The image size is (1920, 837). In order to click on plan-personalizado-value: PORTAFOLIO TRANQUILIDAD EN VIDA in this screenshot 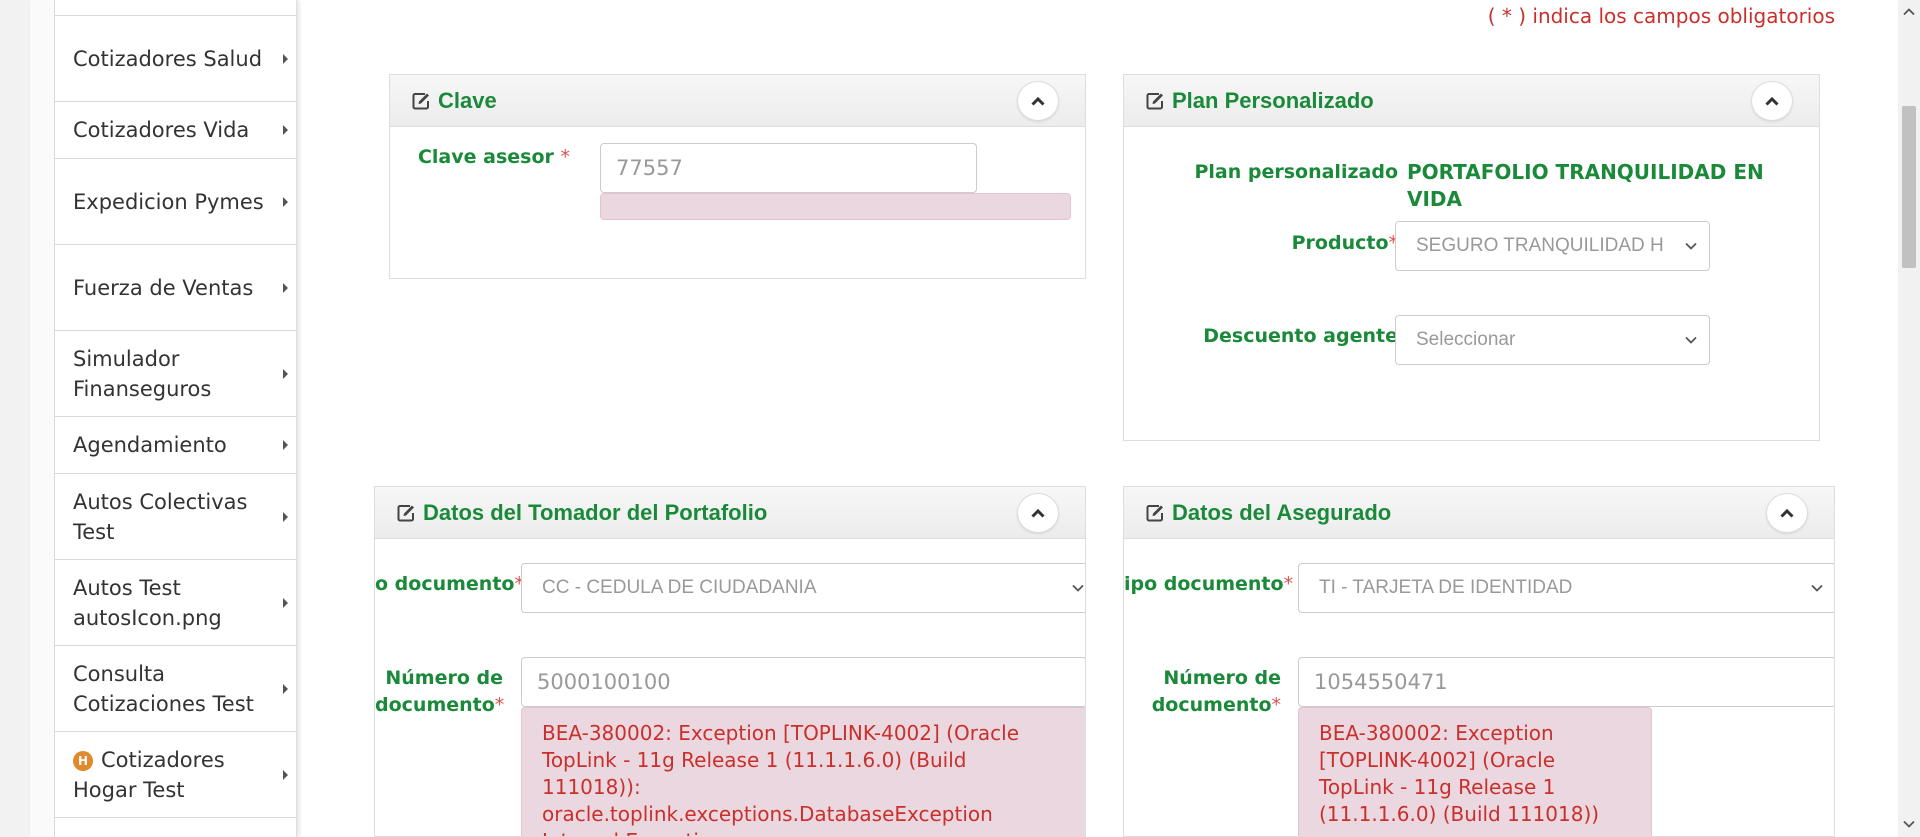, I will do `click(1585, 185)`.